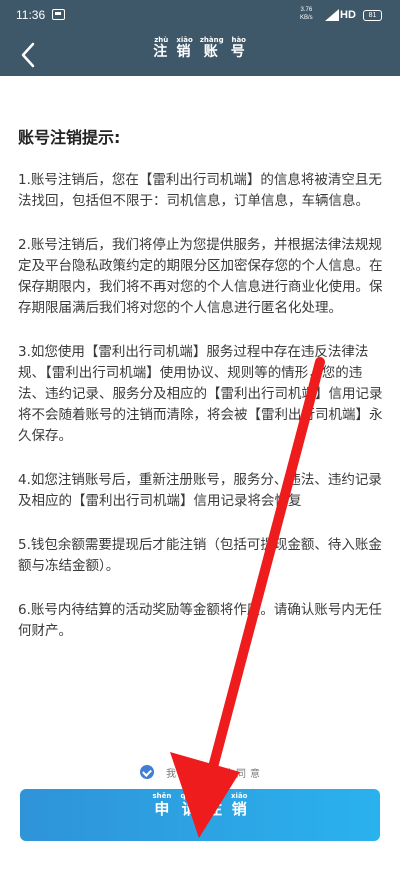  What do you see at coordinates (211, 48) in the screenshot?
I see `title-char: 账zhàng` at bounding box center [211, 48].